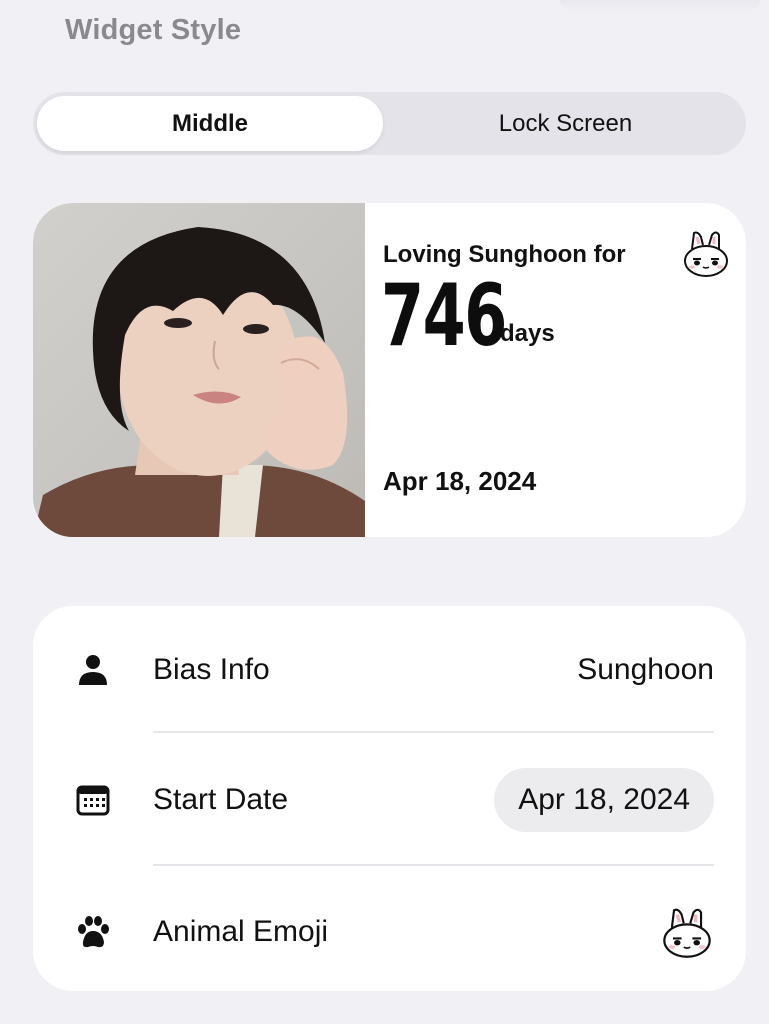 This screenshot has width=769, height=1024. What do you see at coordinates (210, 123) in the screenshot?
I see `segment-middle: Middle` at bounding box center [210, 123].